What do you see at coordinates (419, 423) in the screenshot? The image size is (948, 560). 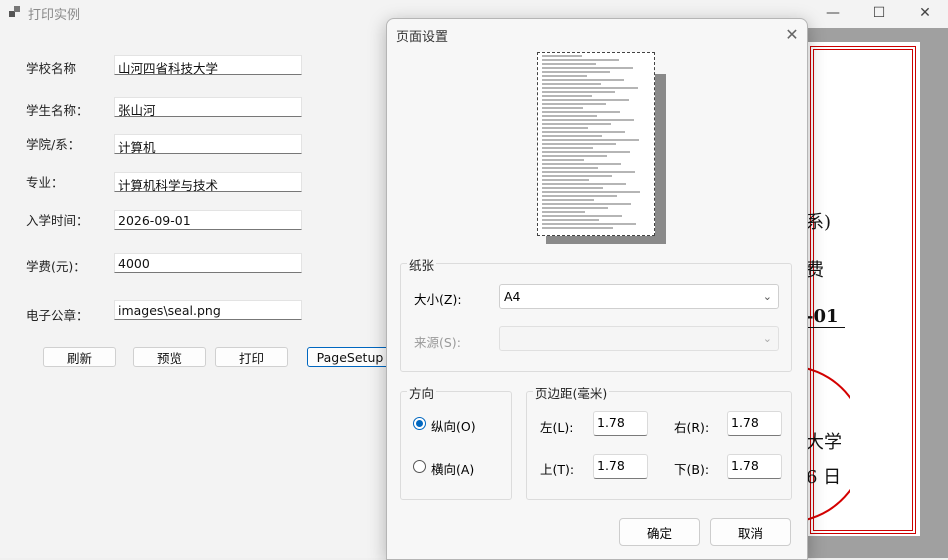 I see `radio-selected-icon` at bounding box center [419, 423].